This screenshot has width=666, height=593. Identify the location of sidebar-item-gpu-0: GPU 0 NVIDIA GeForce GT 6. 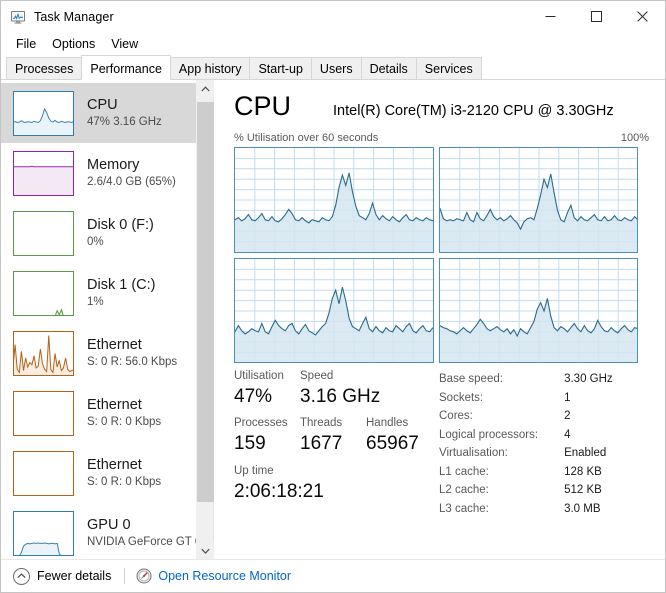
(98, 531).